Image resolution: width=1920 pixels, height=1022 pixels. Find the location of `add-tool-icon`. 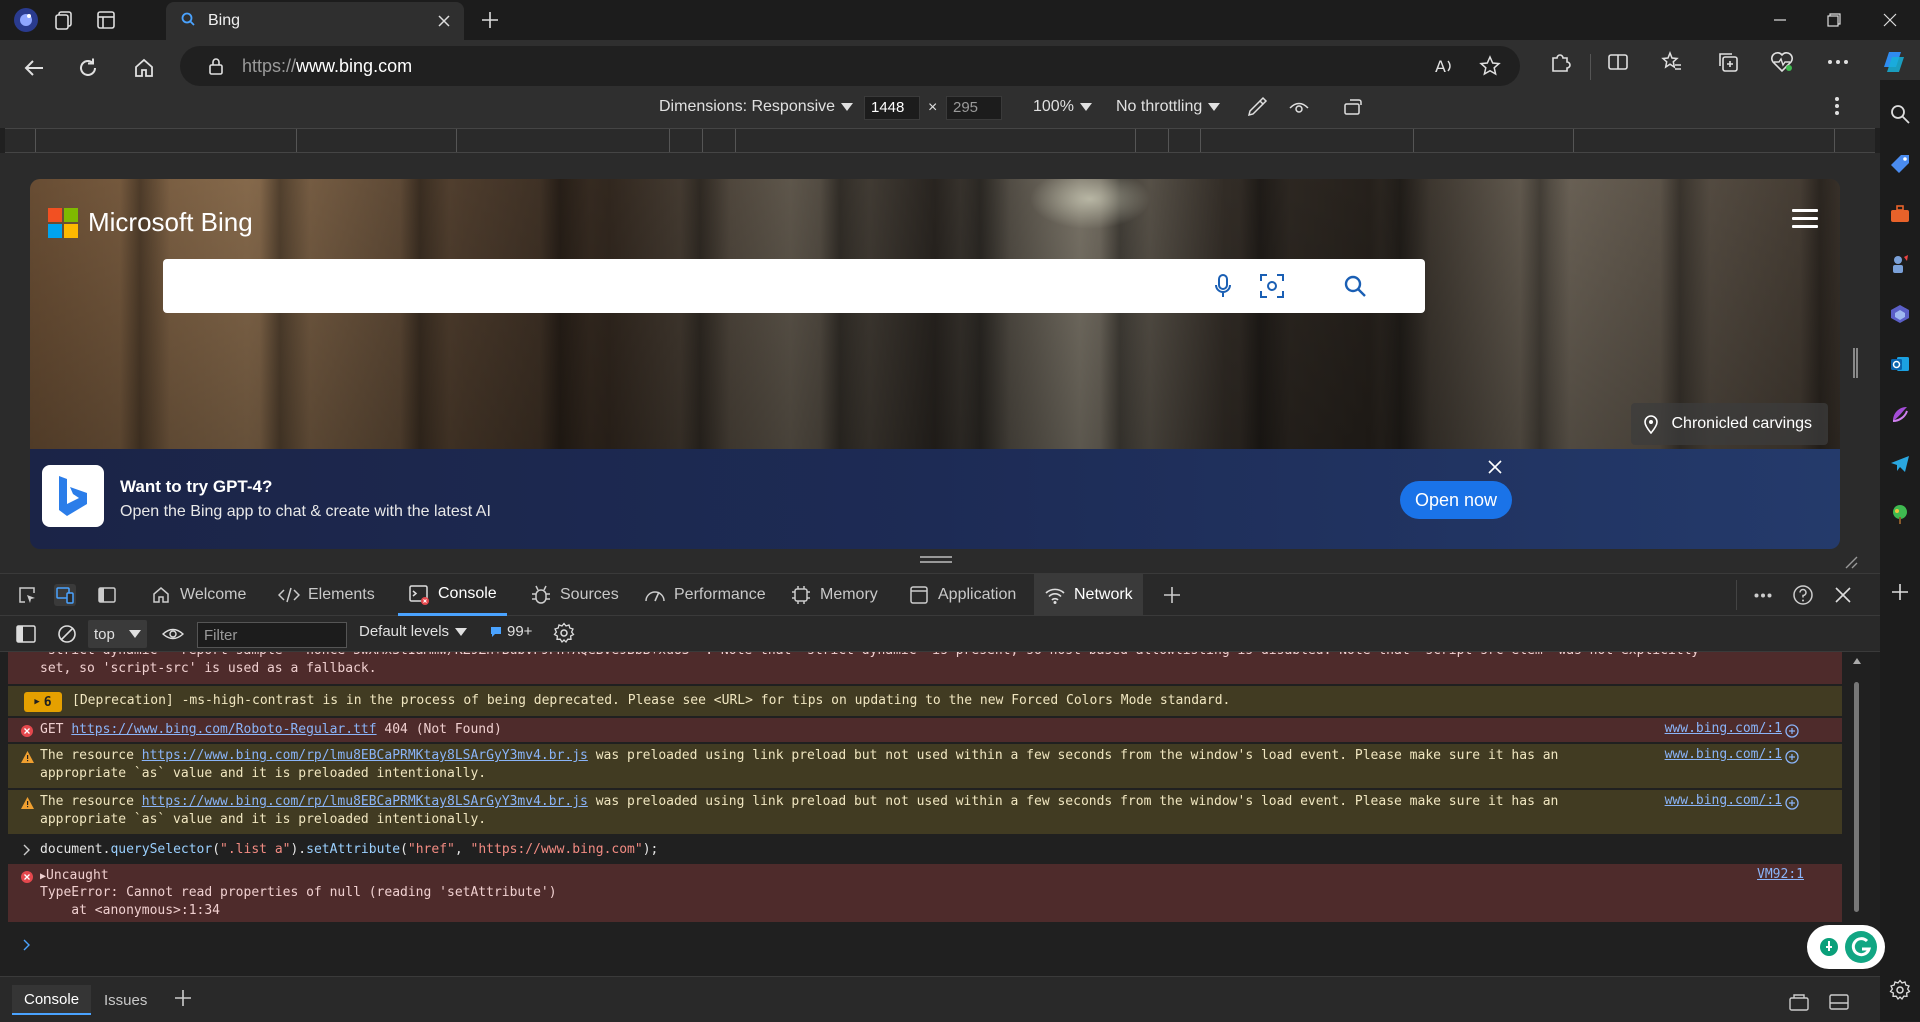

add-tool-icon is located at coordinates (1172, 595).